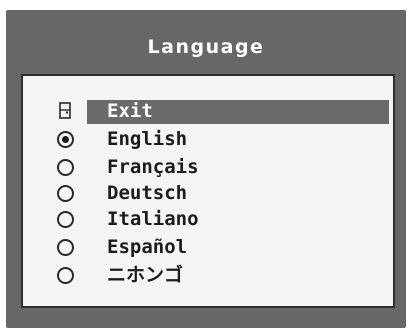 The height and width of the screenshot is (335, 412). What do you see at coordinates (145, 275) in the screenshot?
I see `language-option-label: ニホンゴ` at bounding box center [145, 275].